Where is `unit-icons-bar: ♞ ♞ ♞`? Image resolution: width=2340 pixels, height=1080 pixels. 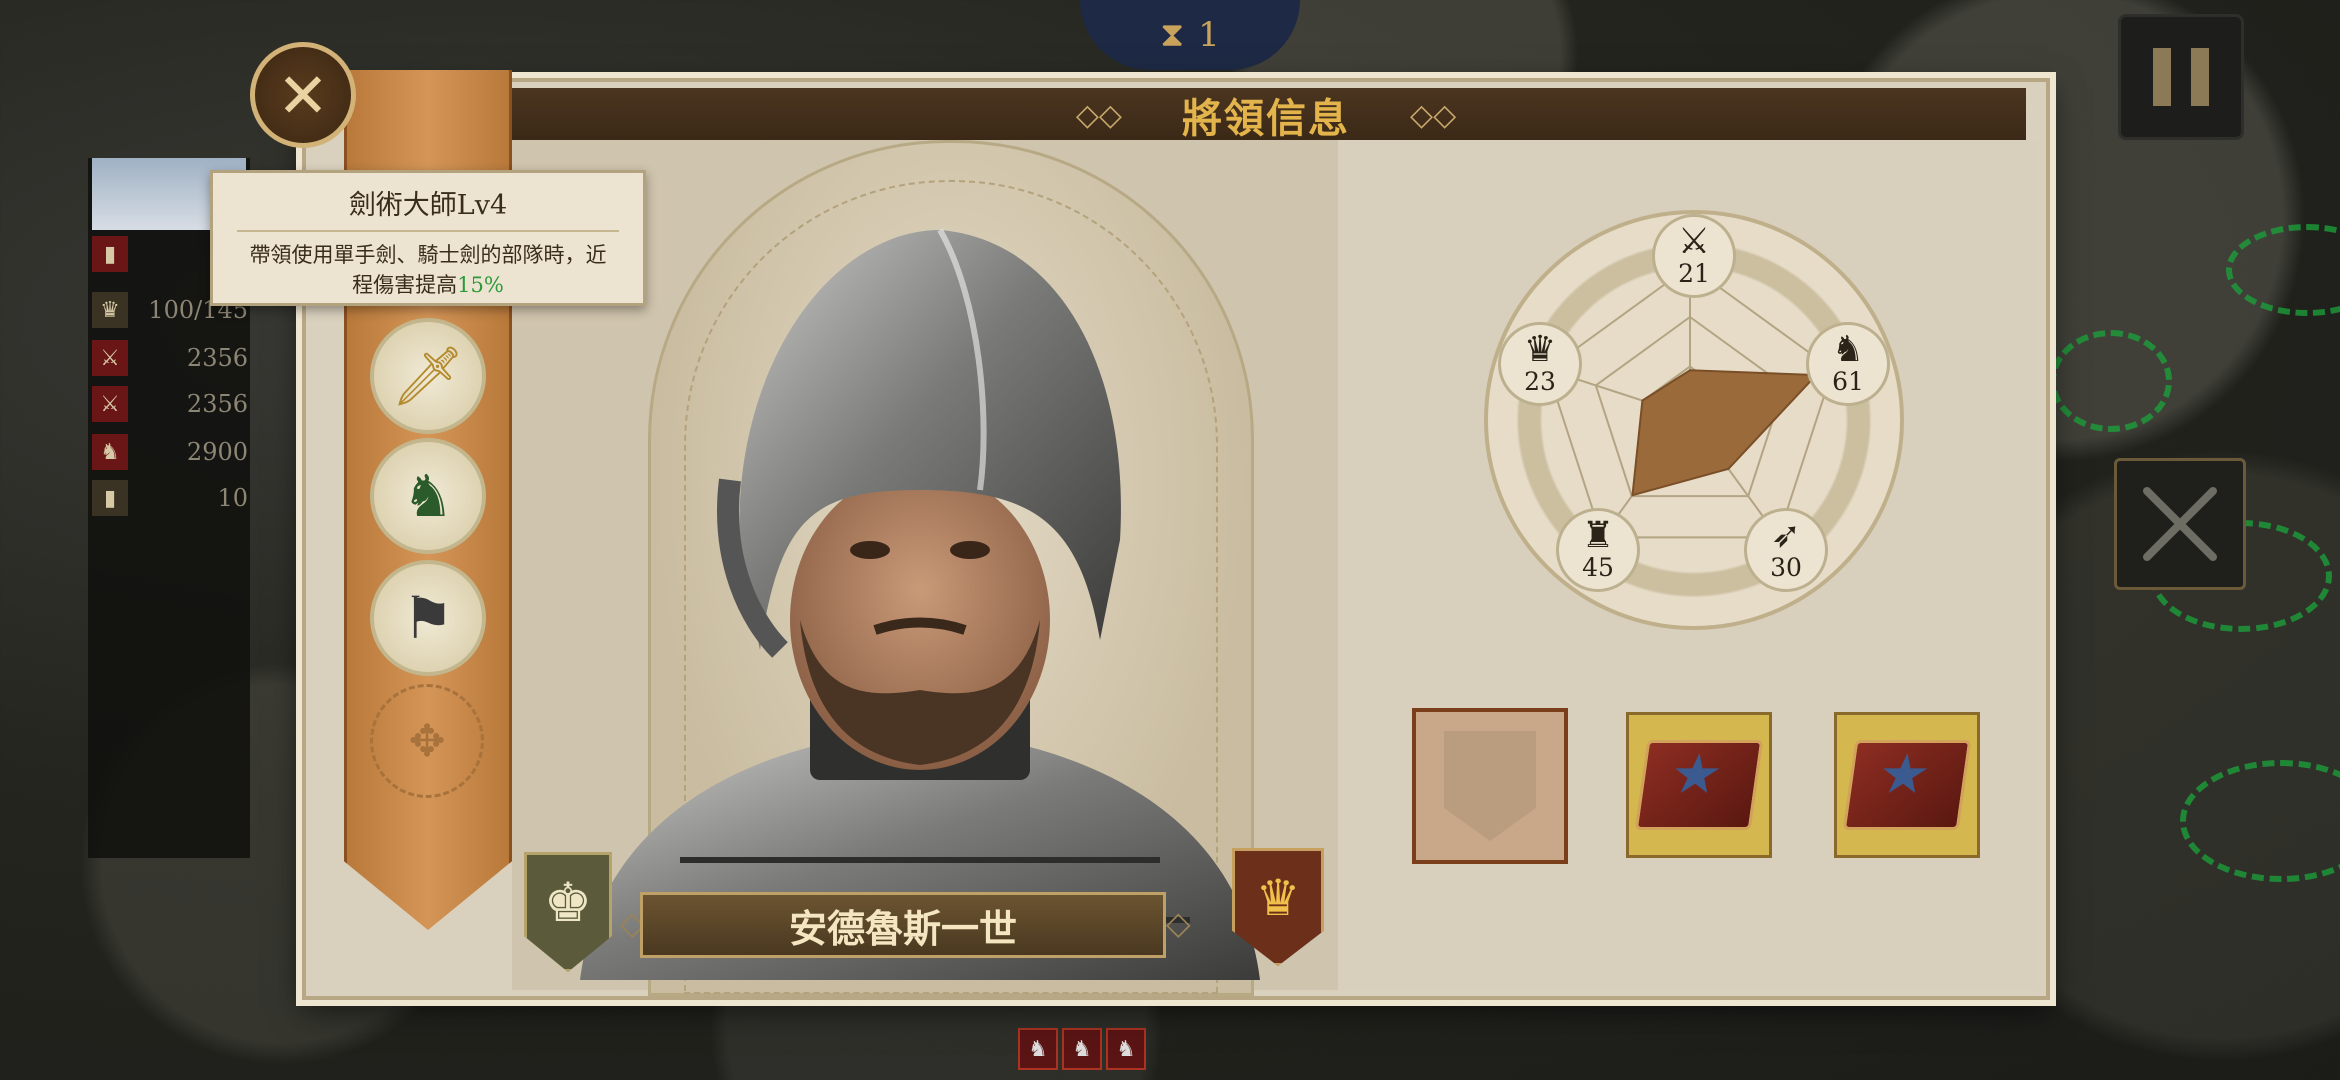 unit-icons-bar: ♞ ♞ ♞ is located at coordinates (1082, 1049).